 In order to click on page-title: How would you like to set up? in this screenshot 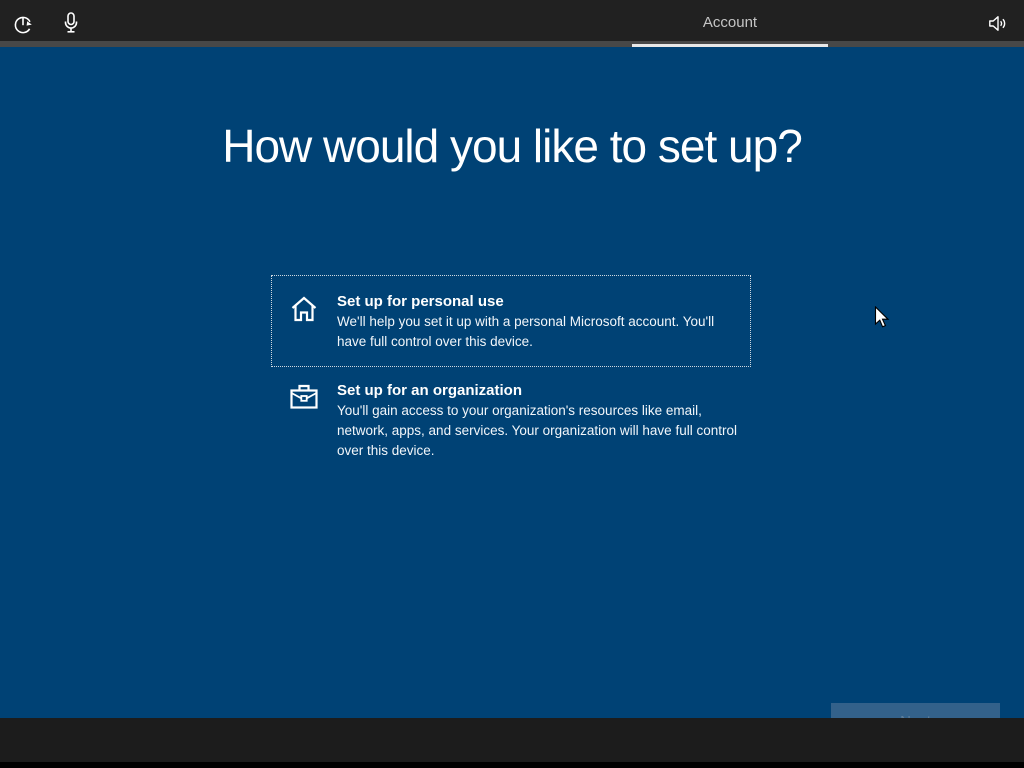, I will do `click(512, 146)`.